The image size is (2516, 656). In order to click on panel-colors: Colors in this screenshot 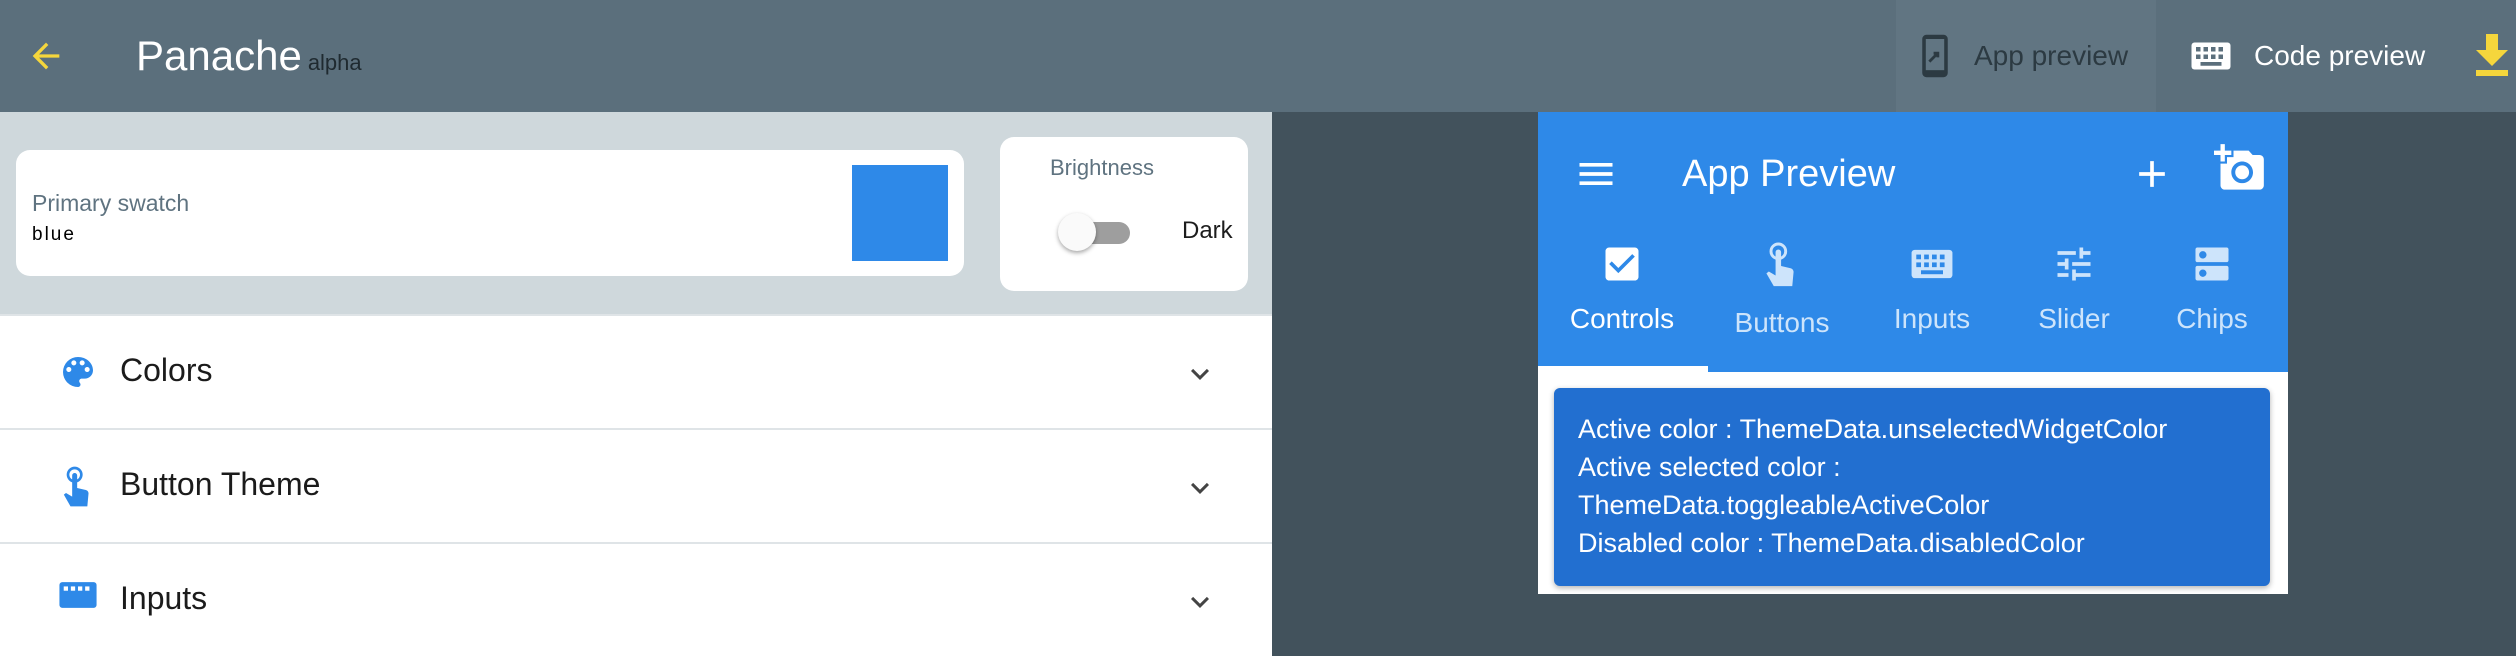, I will do `click(636, 371)`.